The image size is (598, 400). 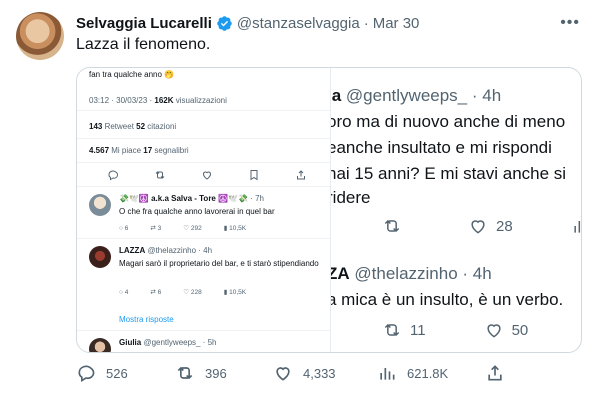 I want to click on bg-text-line: oro ma di nuovo anche di meno, so click(x=446, y=121).